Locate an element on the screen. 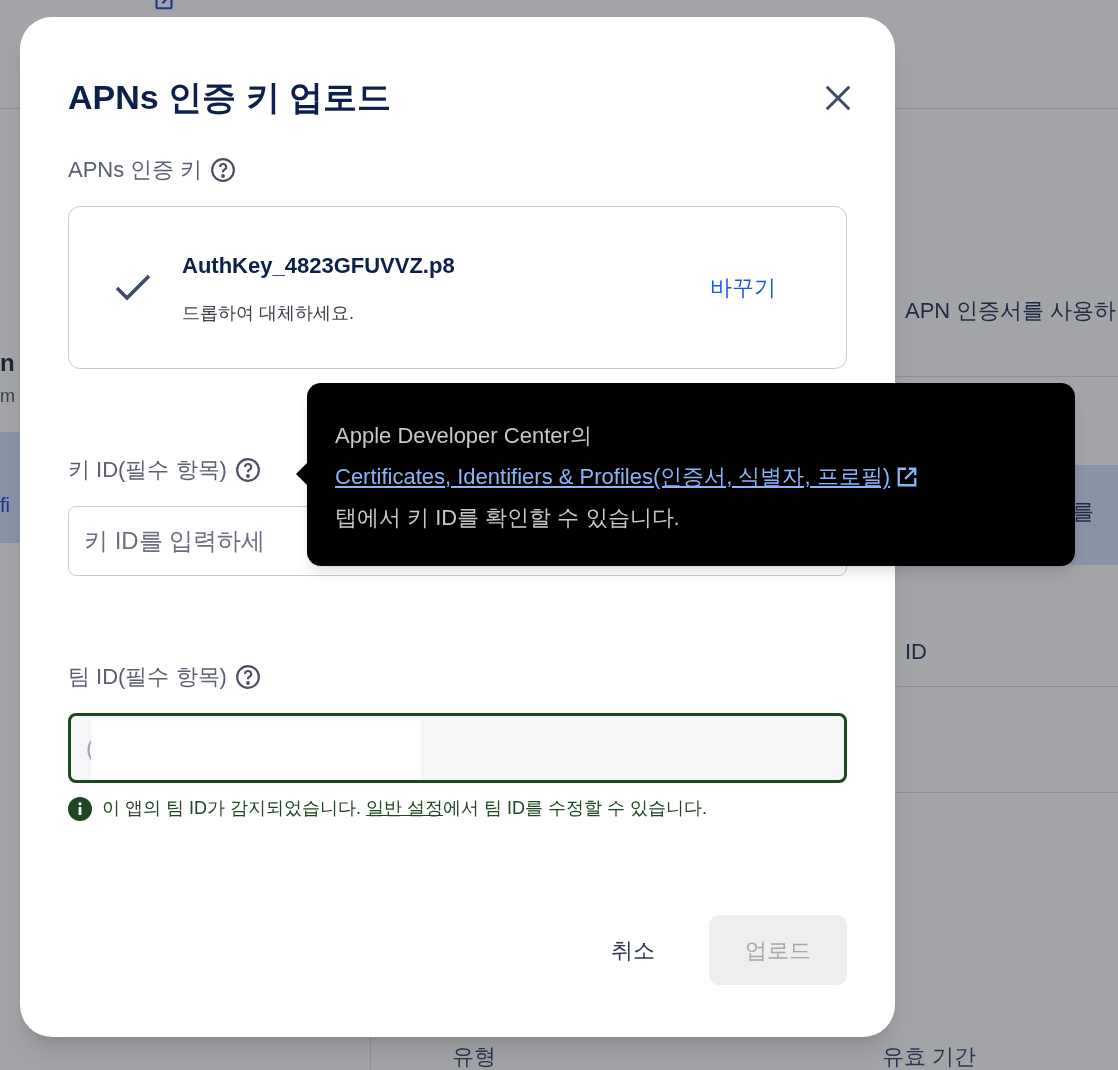 This screenshot has width=1118, height=1070. tooltip-text: Apple Developer Center의 is located at coordinates (464, 436).